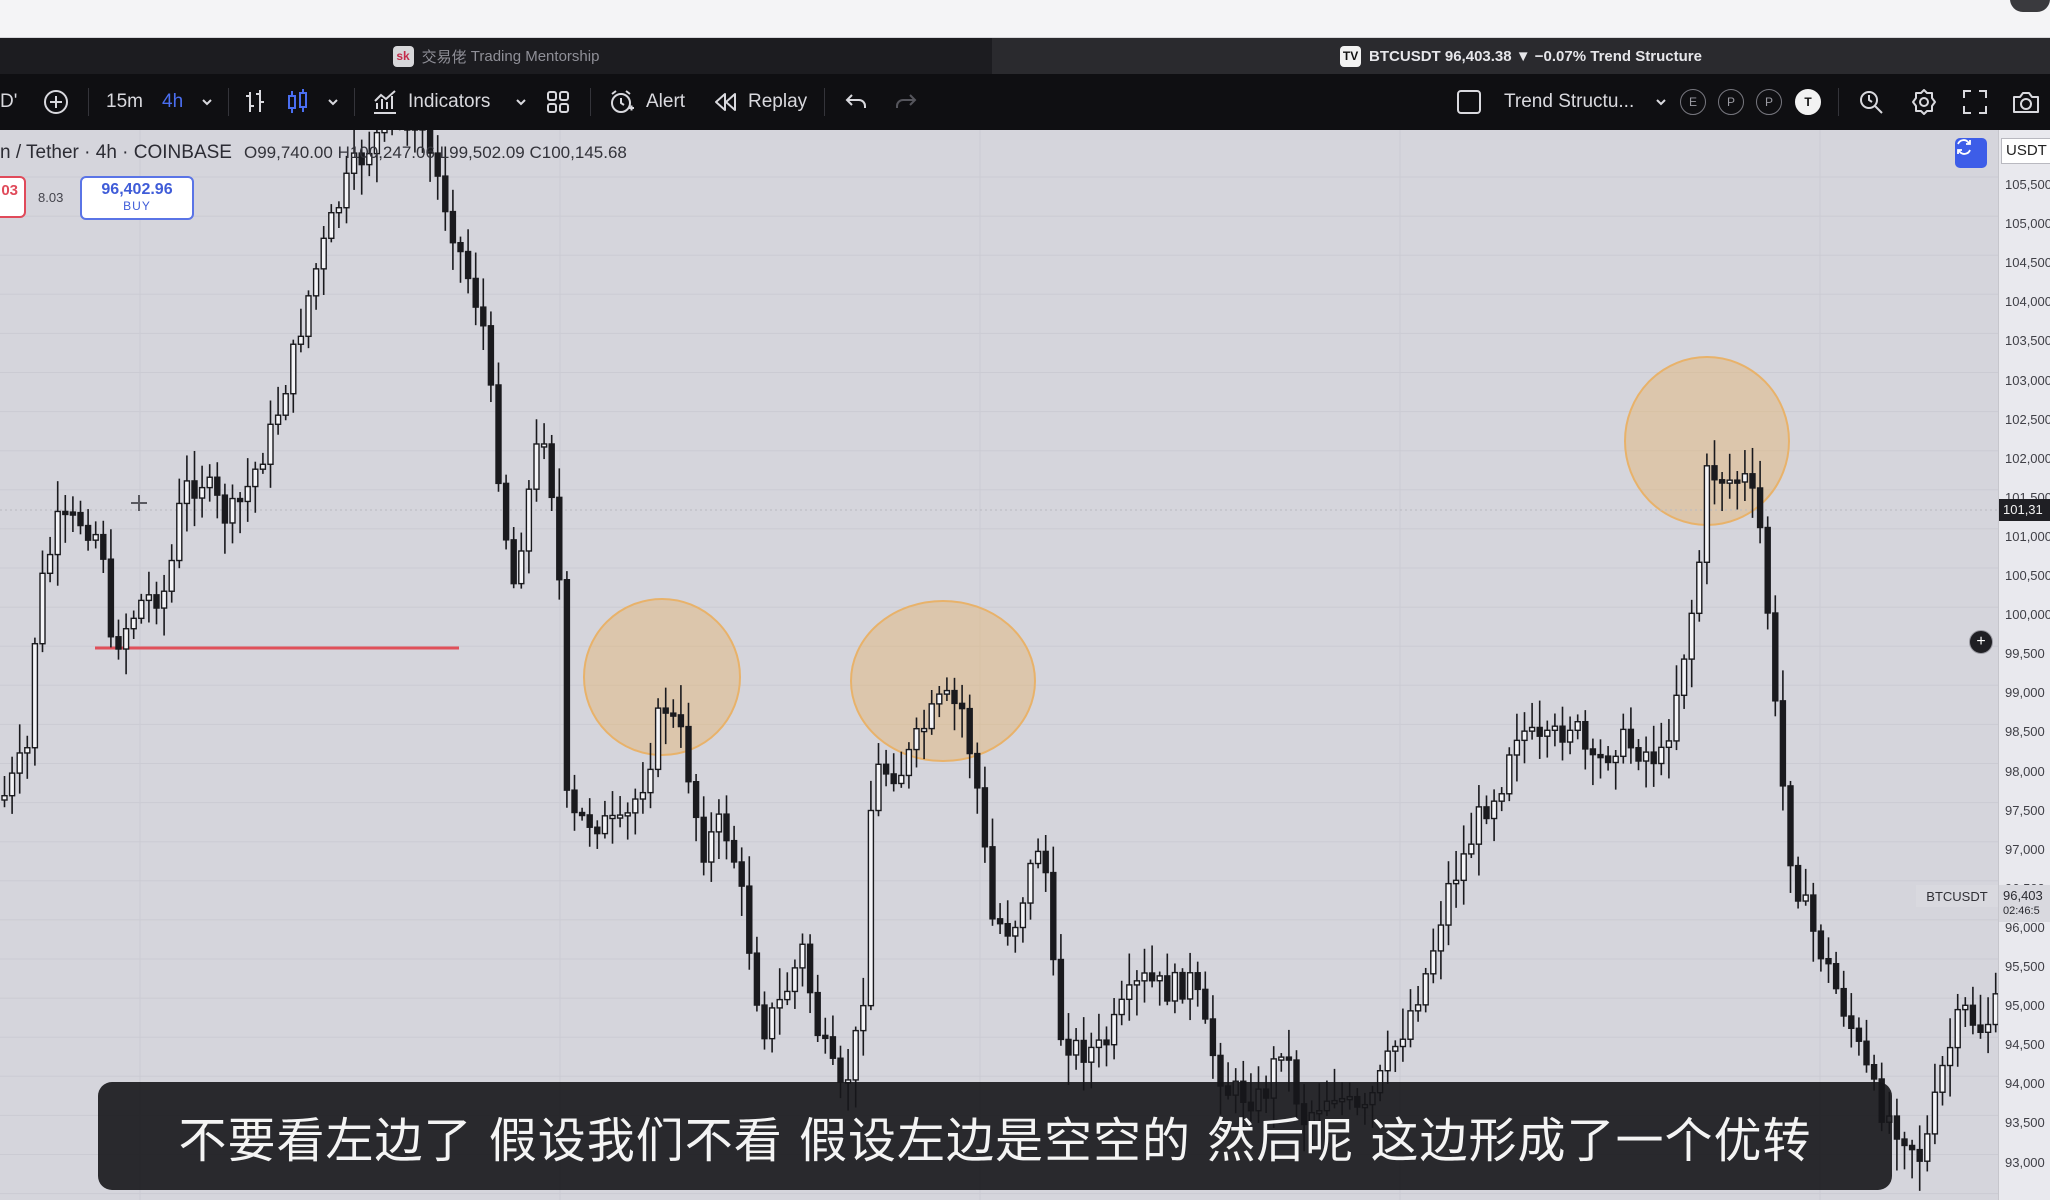 The height and width of the screenshot is (1200, 2050). I want to click on circle-button-e: E, so click(1693, 102).